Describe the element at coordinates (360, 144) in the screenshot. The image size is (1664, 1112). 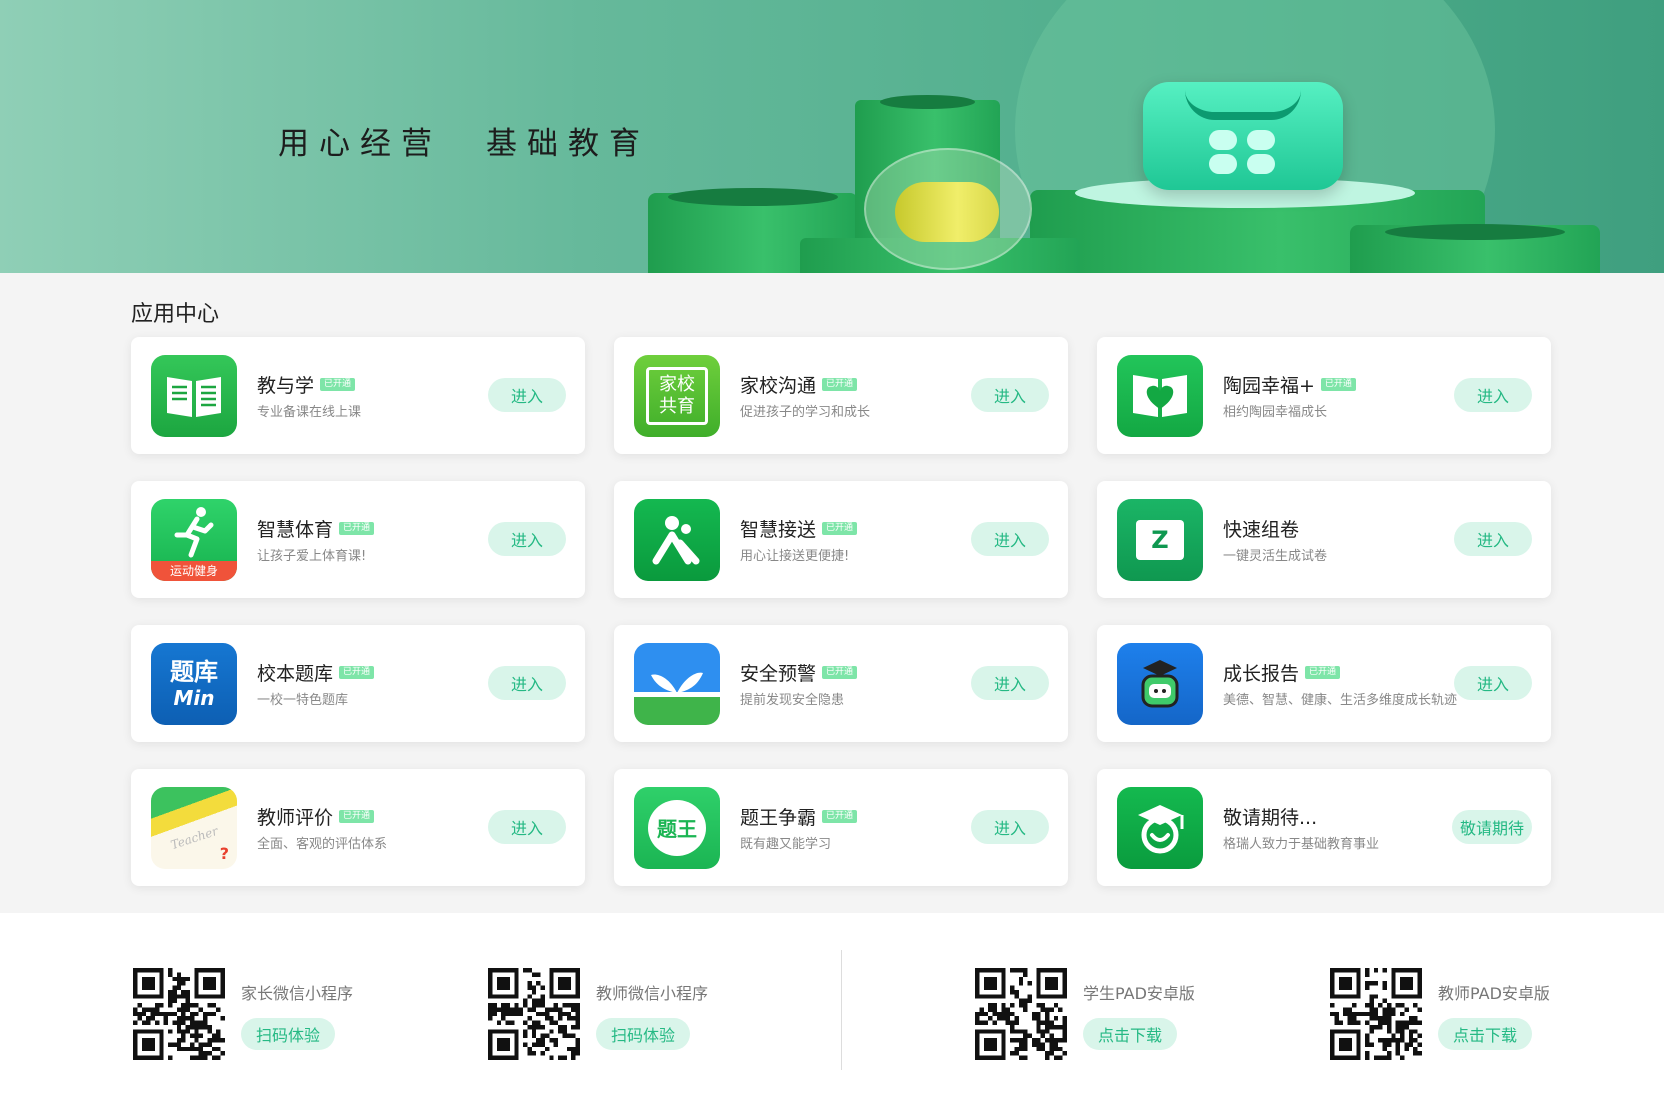
I see `slogan-left: 用心经营` at that location.